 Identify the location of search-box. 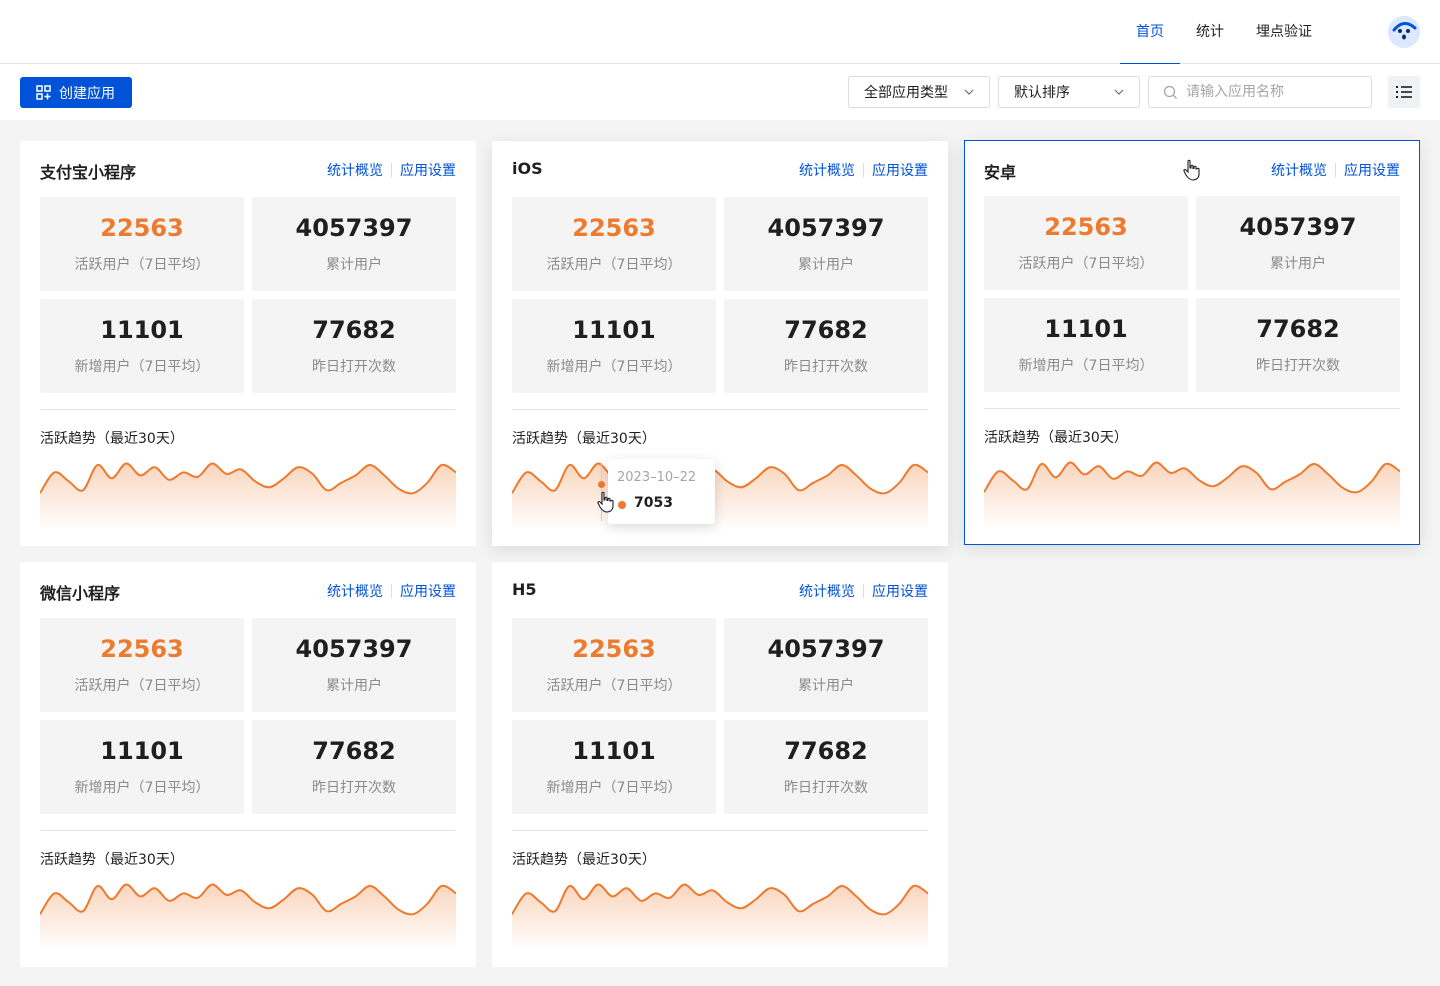
(1260, 92).